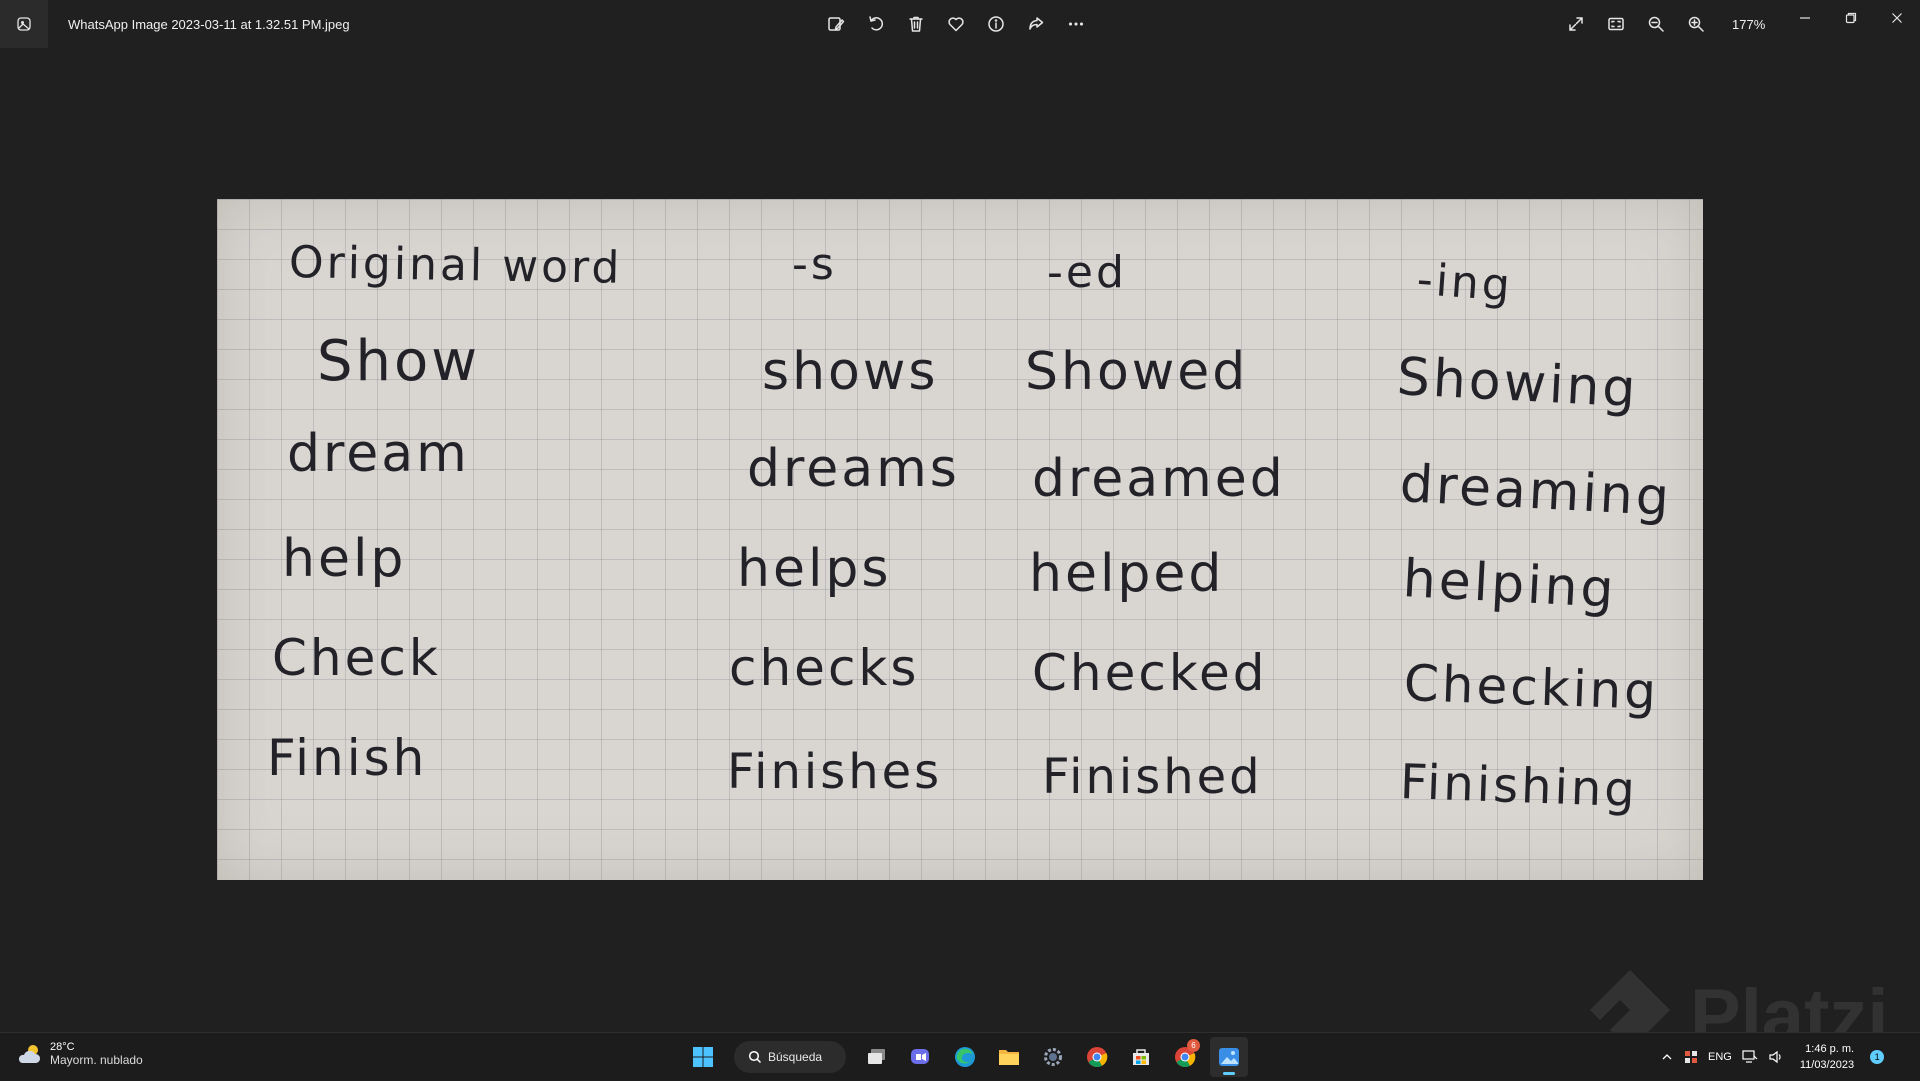  What do you see at coordinates (1656, 24) in the screenshot?
I see `zoom-out-icon` at bounding box center [1656, 24].